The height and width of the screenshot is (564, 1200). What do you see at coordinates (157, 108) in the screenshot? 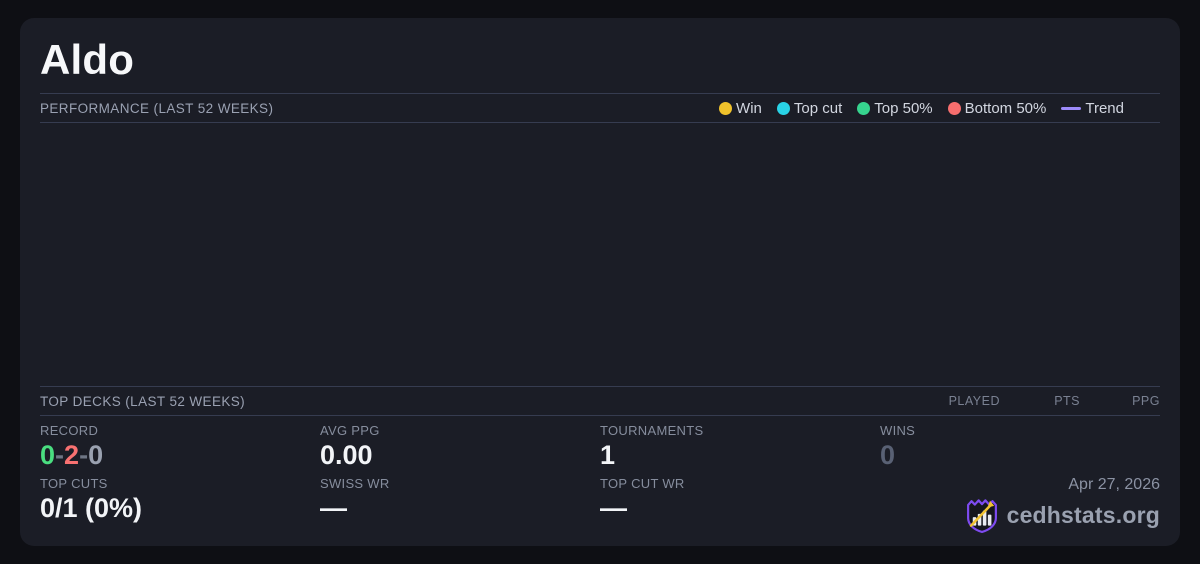
I see `performance-heading: PERFORMANCE (LAST 52 WEEKS)` at bounding box center [157, 108].